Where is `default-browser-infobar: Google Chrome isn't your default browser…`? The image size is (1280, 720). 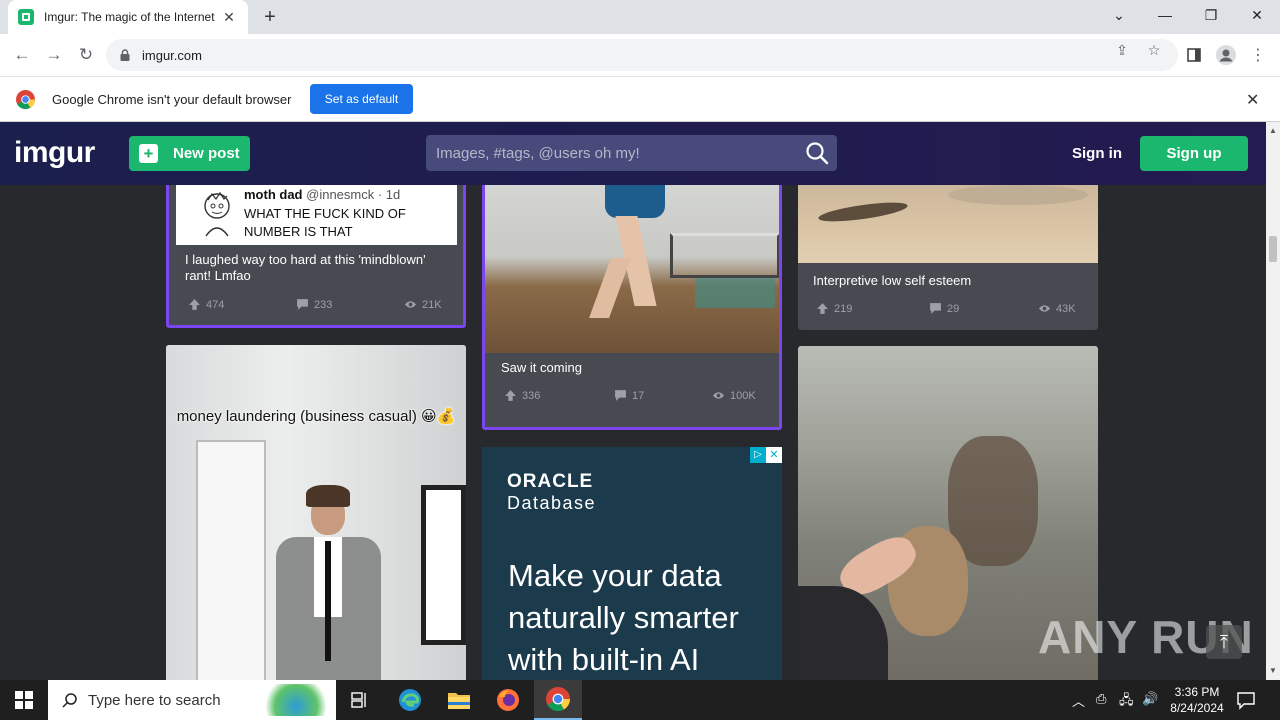
default-browser-infobar: Google Chrome isn't your default browser… is located at coordinates (640, 99).